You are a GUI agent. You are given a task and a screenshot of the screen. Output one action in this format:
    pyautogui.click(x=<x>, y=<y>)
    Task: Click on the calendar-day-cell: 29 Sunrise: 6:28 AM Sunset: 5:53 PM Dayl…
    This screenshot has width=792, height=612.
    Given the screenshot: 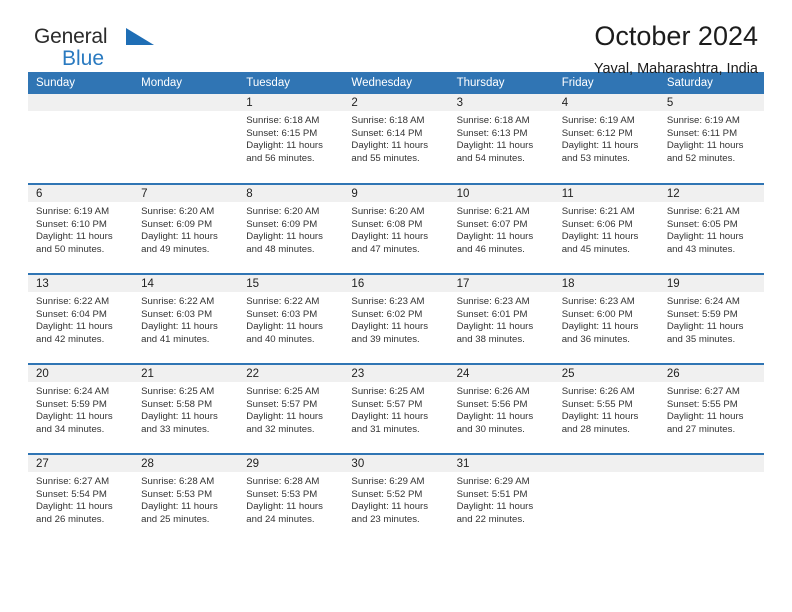 What is the action you would take?
    pyautogui.click(x=291, y=498)
    